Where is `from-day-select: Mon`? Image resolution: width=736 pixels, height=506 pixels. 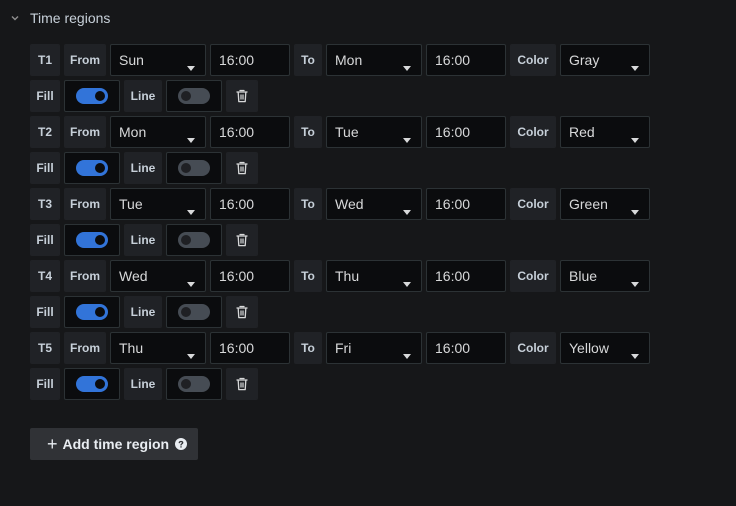 from-day-select: Mon is located at coordinates (158, 132).